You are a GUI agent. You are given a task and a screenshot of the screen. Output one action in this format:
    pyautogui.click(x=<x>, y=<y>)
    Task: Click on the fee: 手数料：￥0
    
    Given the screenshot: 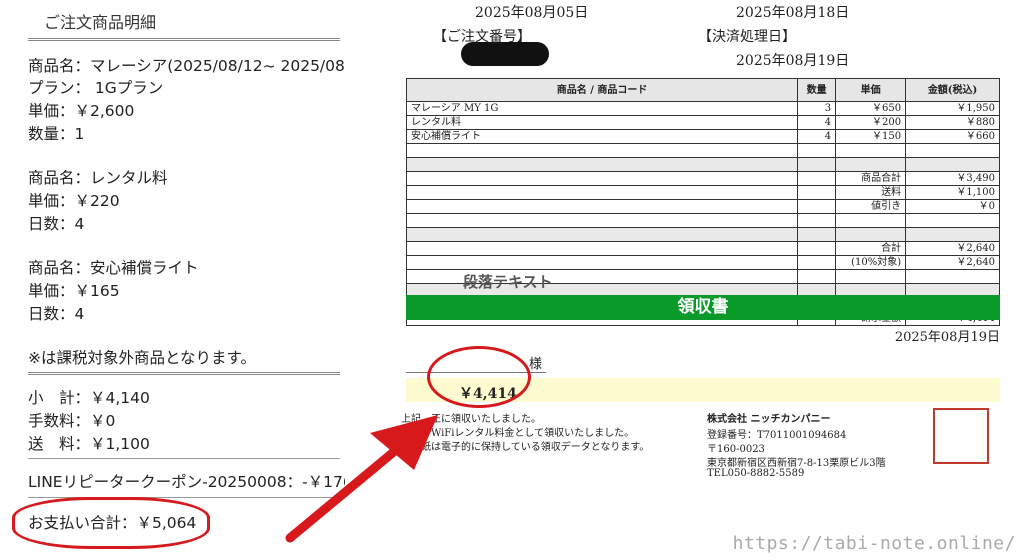 What is the action you would take?
    pyautogui.click(x=72, y=421)
    